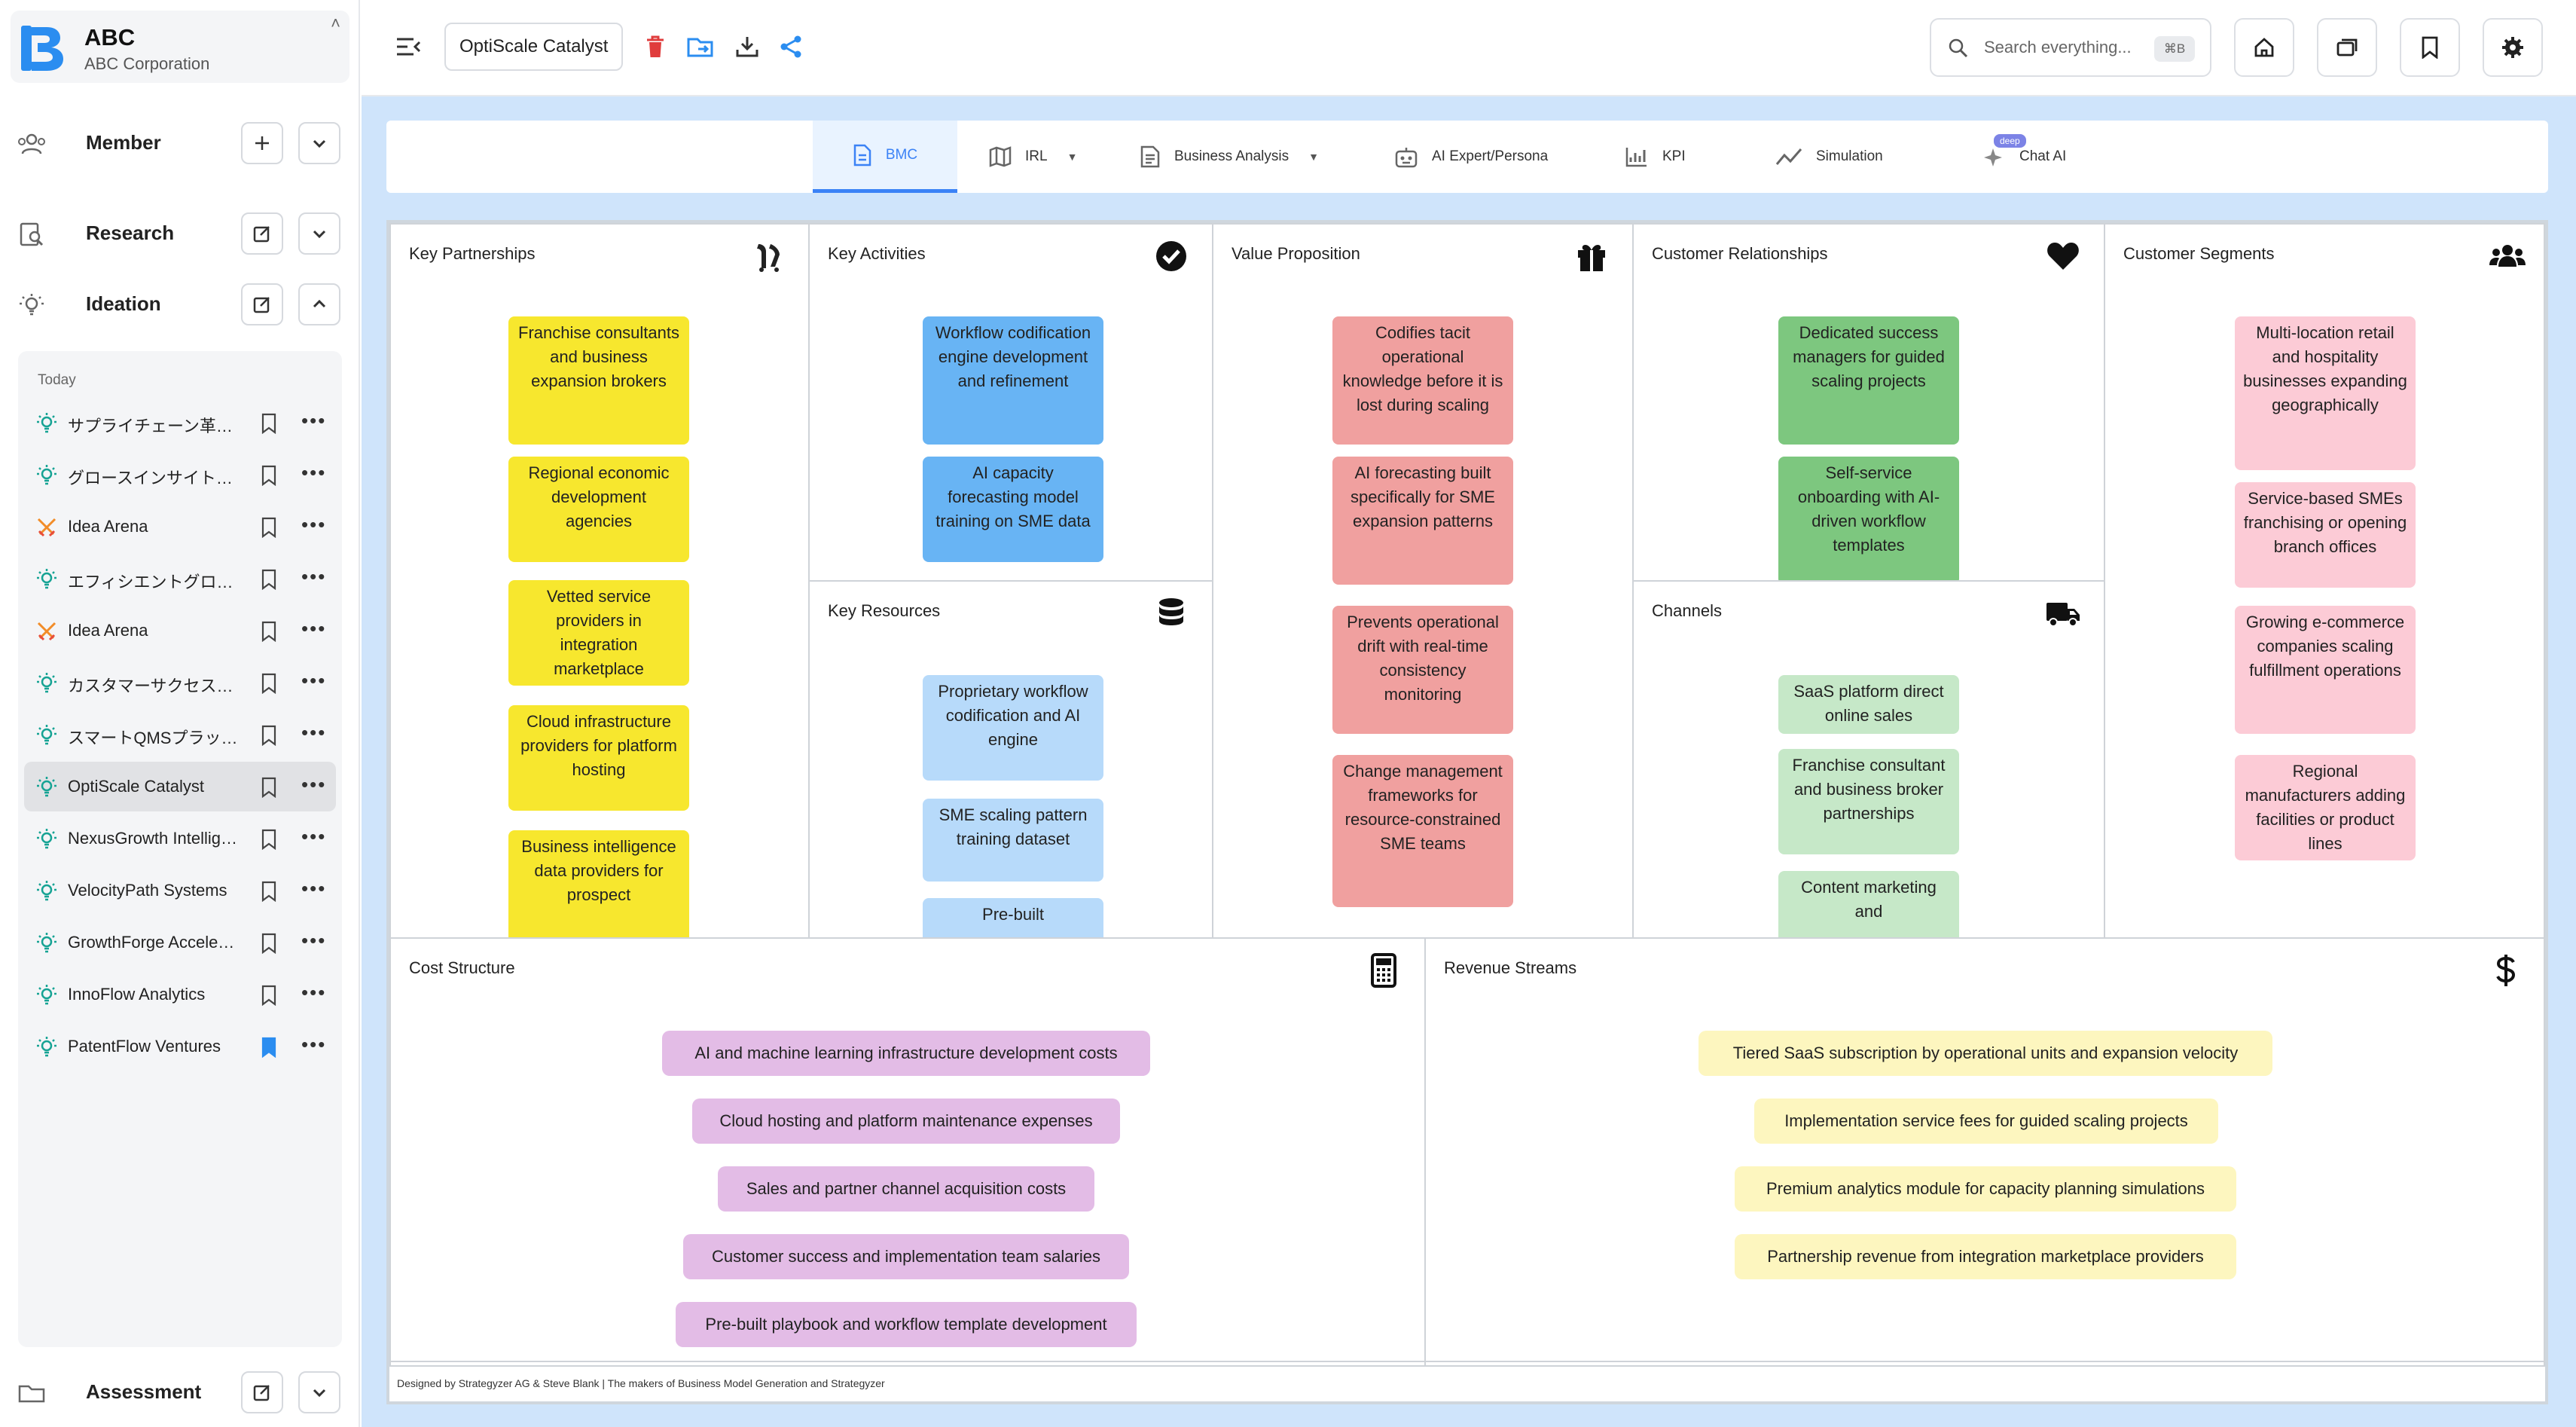 This screenshot has height=1427, width=2576. I want to click on edit-ideation-button, so click(262, 304).